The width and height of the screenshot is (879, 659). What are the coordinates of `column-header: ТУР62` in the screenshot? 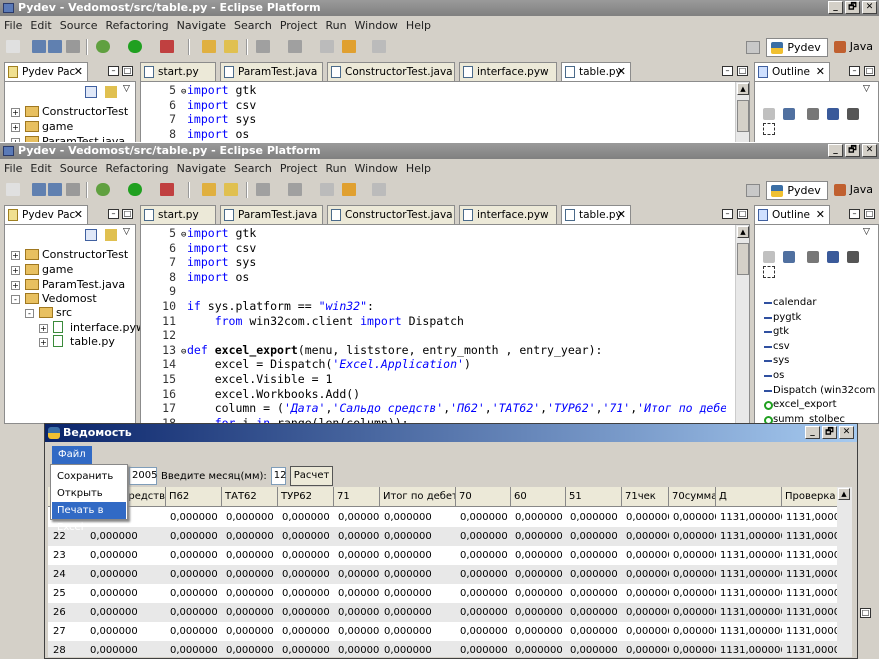 It's located at (306, 497).